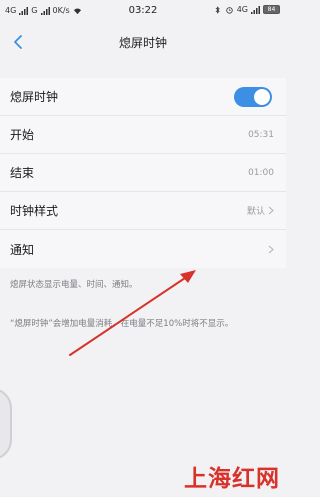 This screenshot has width=320, height=497. Describe the element at coordinates (74, 285) in the screenshot. I see `description-status: 熄屏状态显示电量、时间、通知。` at that location.